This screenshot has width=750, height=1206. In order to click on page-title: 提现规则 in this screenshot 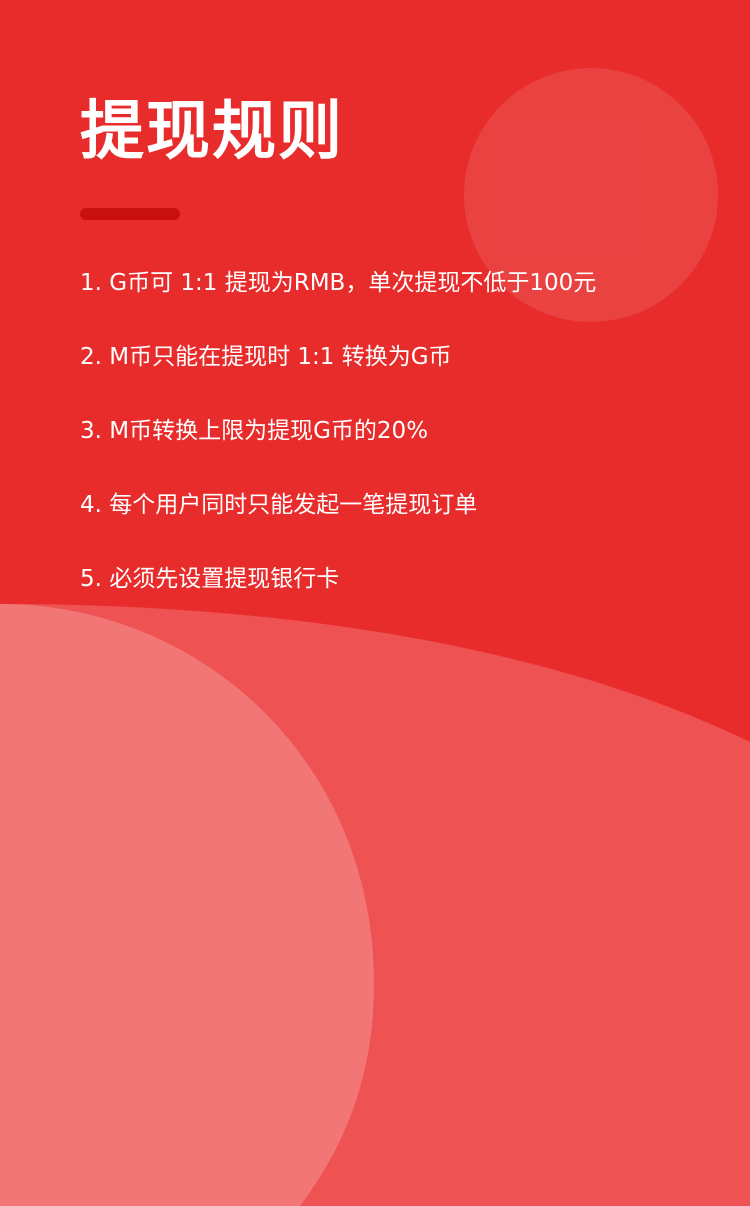, I will do `click(212, 132)`.